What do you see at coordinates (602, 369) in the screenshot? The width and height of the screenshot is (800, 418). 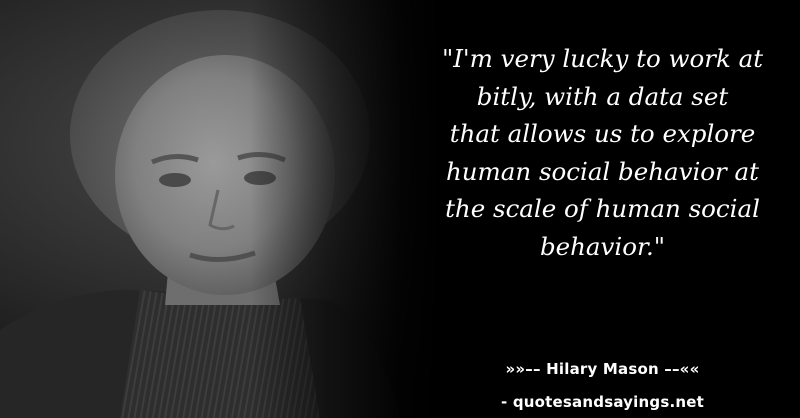 I see `quote-author: »»–– Hilary Mason ––««` at bounding box center [602, 369].